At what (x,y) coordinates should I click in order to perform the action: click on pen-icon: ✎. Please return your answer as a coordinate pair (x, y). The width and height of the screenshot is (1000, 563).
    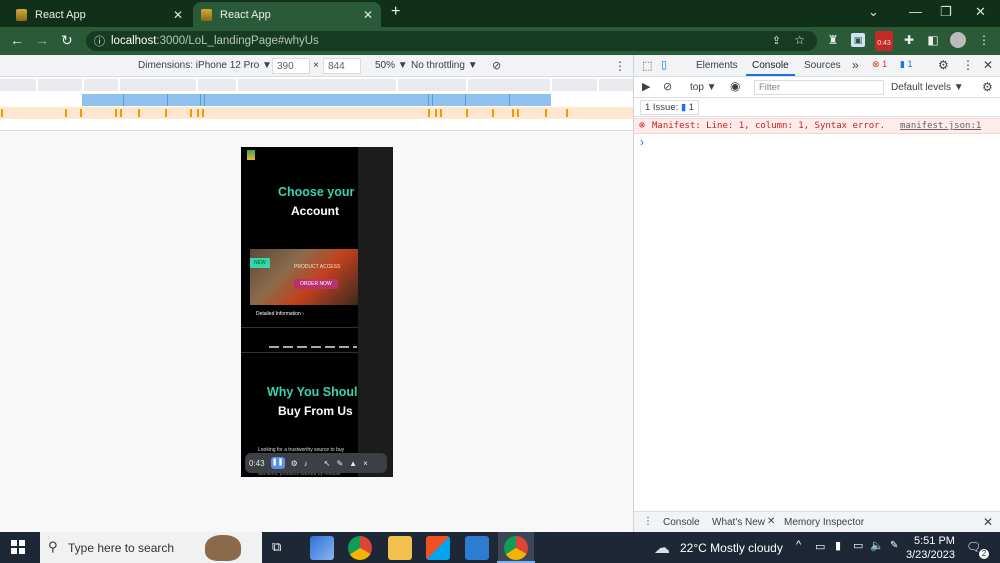
    Looking at the image, I should click on (894, 545).